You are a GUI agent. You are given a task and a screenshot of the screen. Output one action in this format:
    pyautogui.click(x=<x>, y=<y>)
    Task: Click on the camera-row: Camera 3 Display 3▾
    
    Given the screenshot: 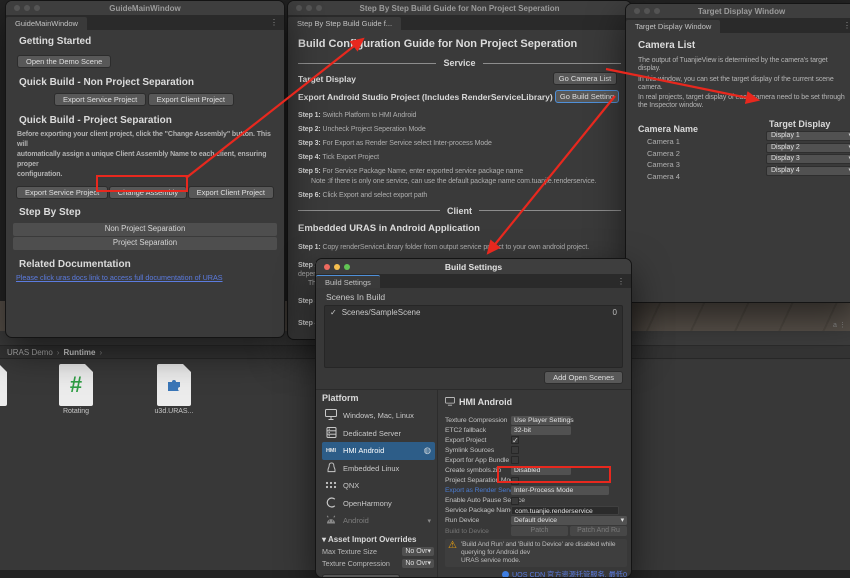 What is the action you would take?
    pyautogui.click(x=741, y=159)
    